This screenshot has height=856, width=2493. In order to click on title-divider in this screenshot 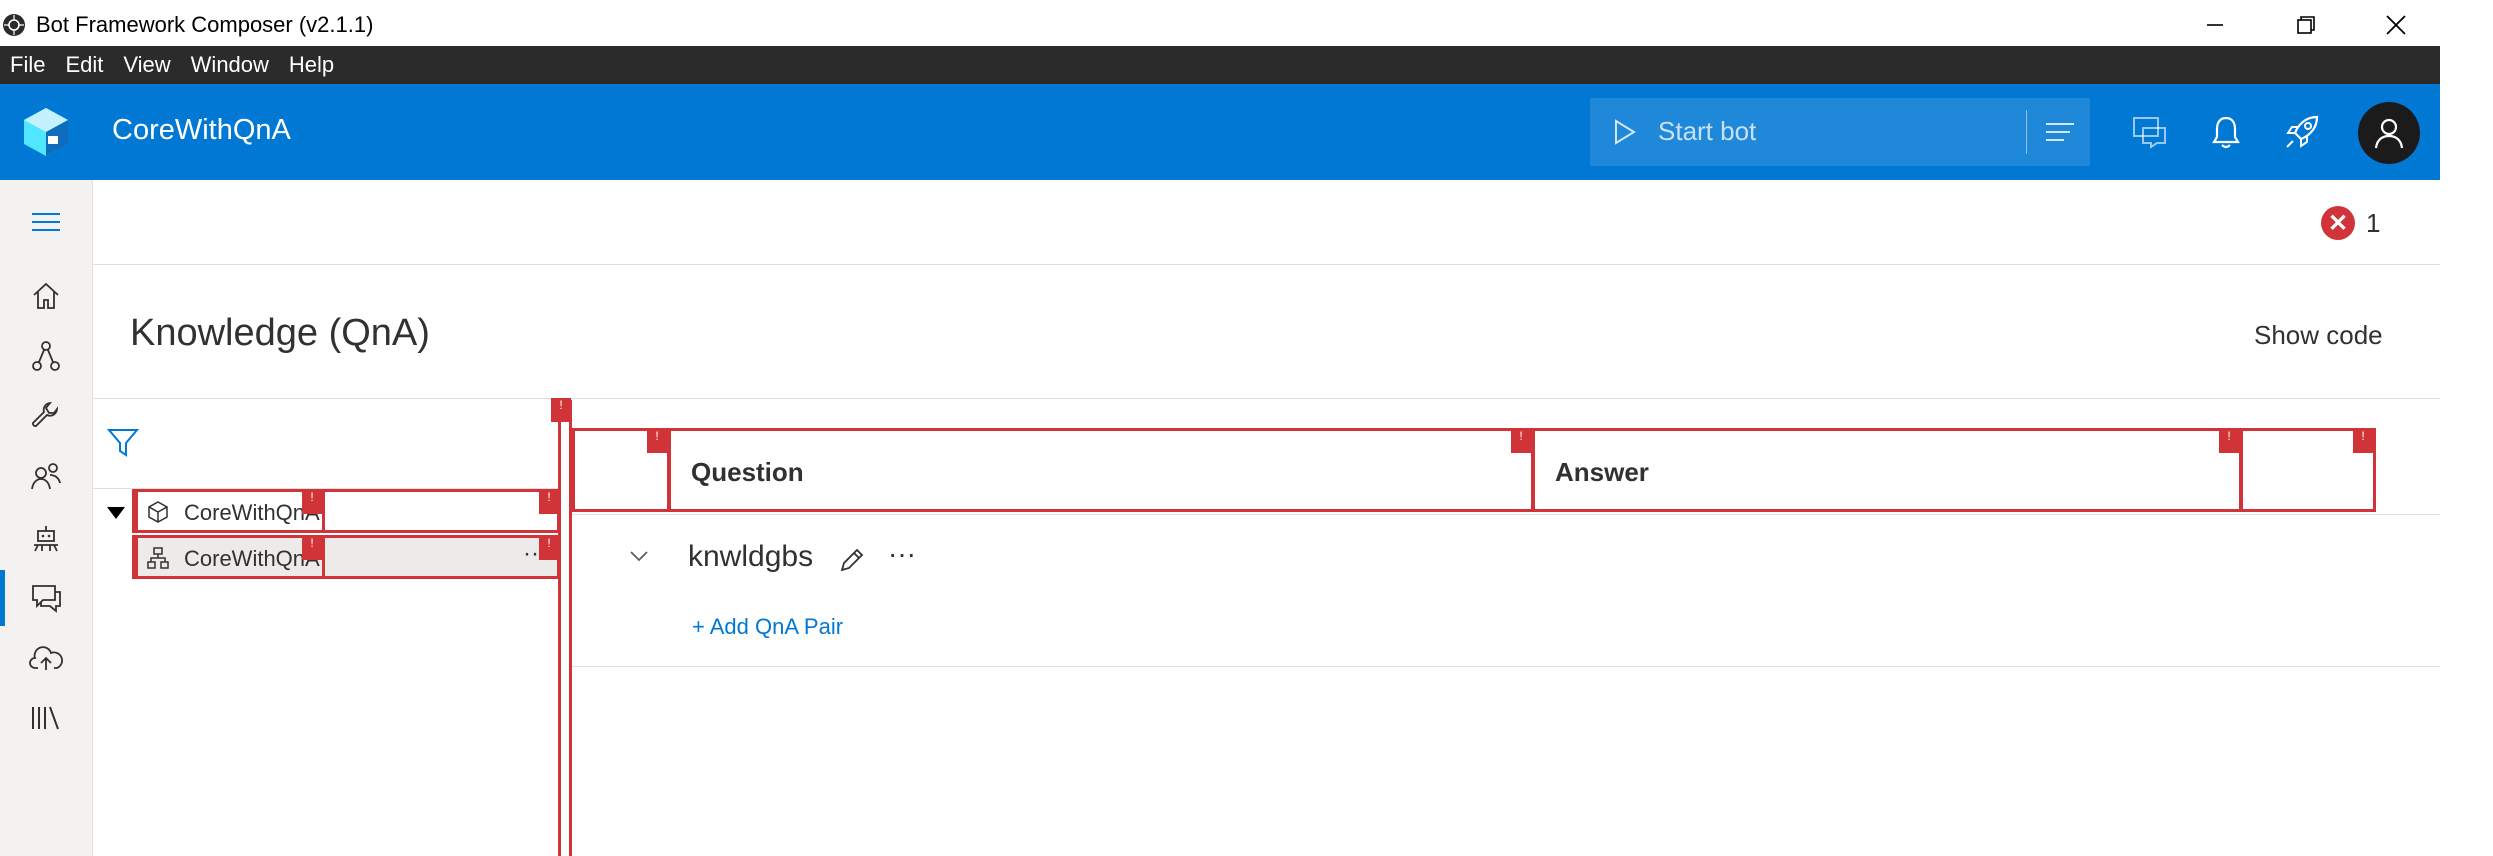, I will do `click(1266, 398)`.